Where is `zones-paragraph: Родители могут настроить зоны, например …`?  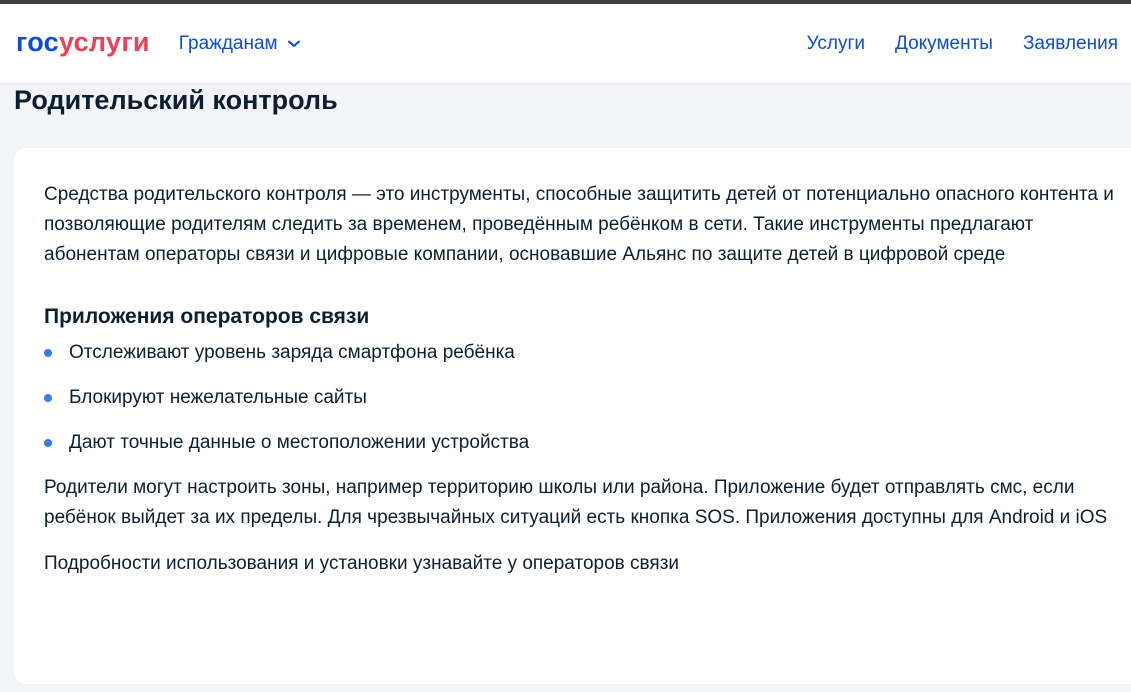 zones-paragraph: Родители могут настроить зоны, например … is located at coordinates (576, 502).